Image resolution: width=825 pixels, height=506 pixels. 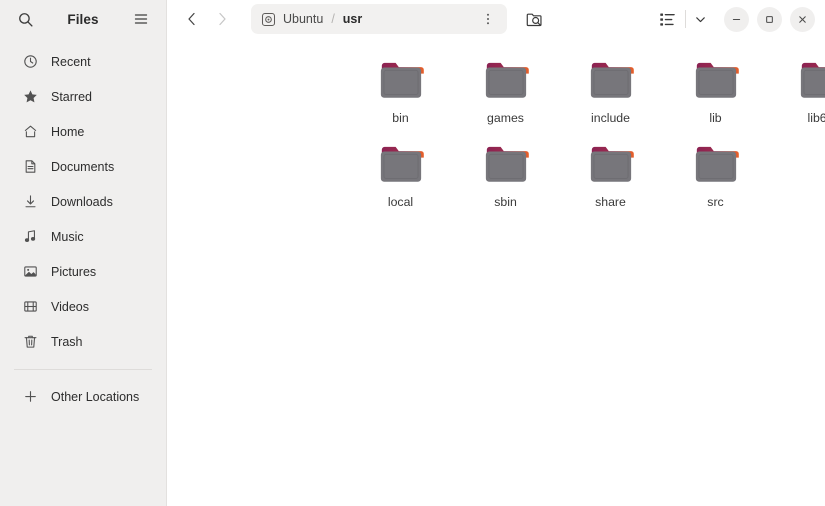 I want to click on toolbar-divider, so click(x=685, y=19).